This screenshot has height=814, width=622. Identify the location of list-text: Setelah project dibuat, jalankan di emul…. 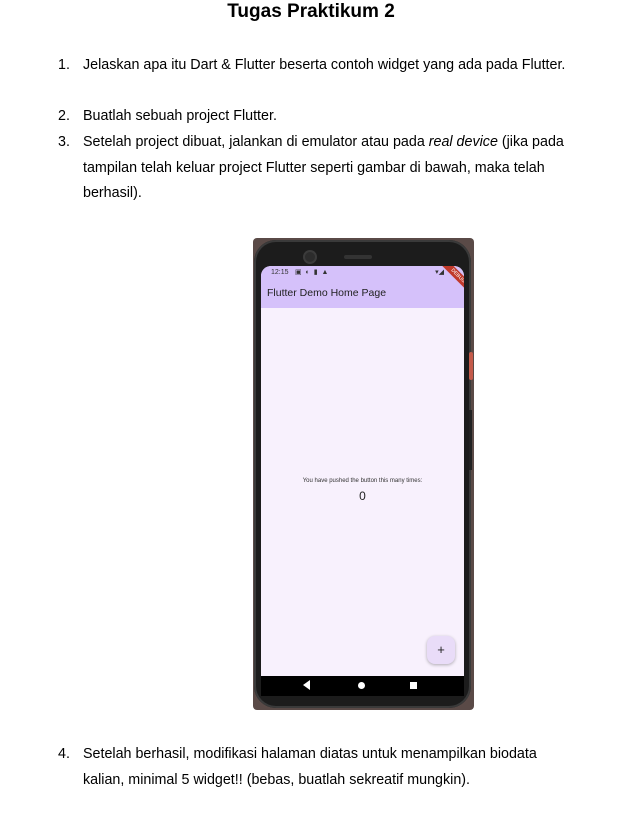
(323, 167).